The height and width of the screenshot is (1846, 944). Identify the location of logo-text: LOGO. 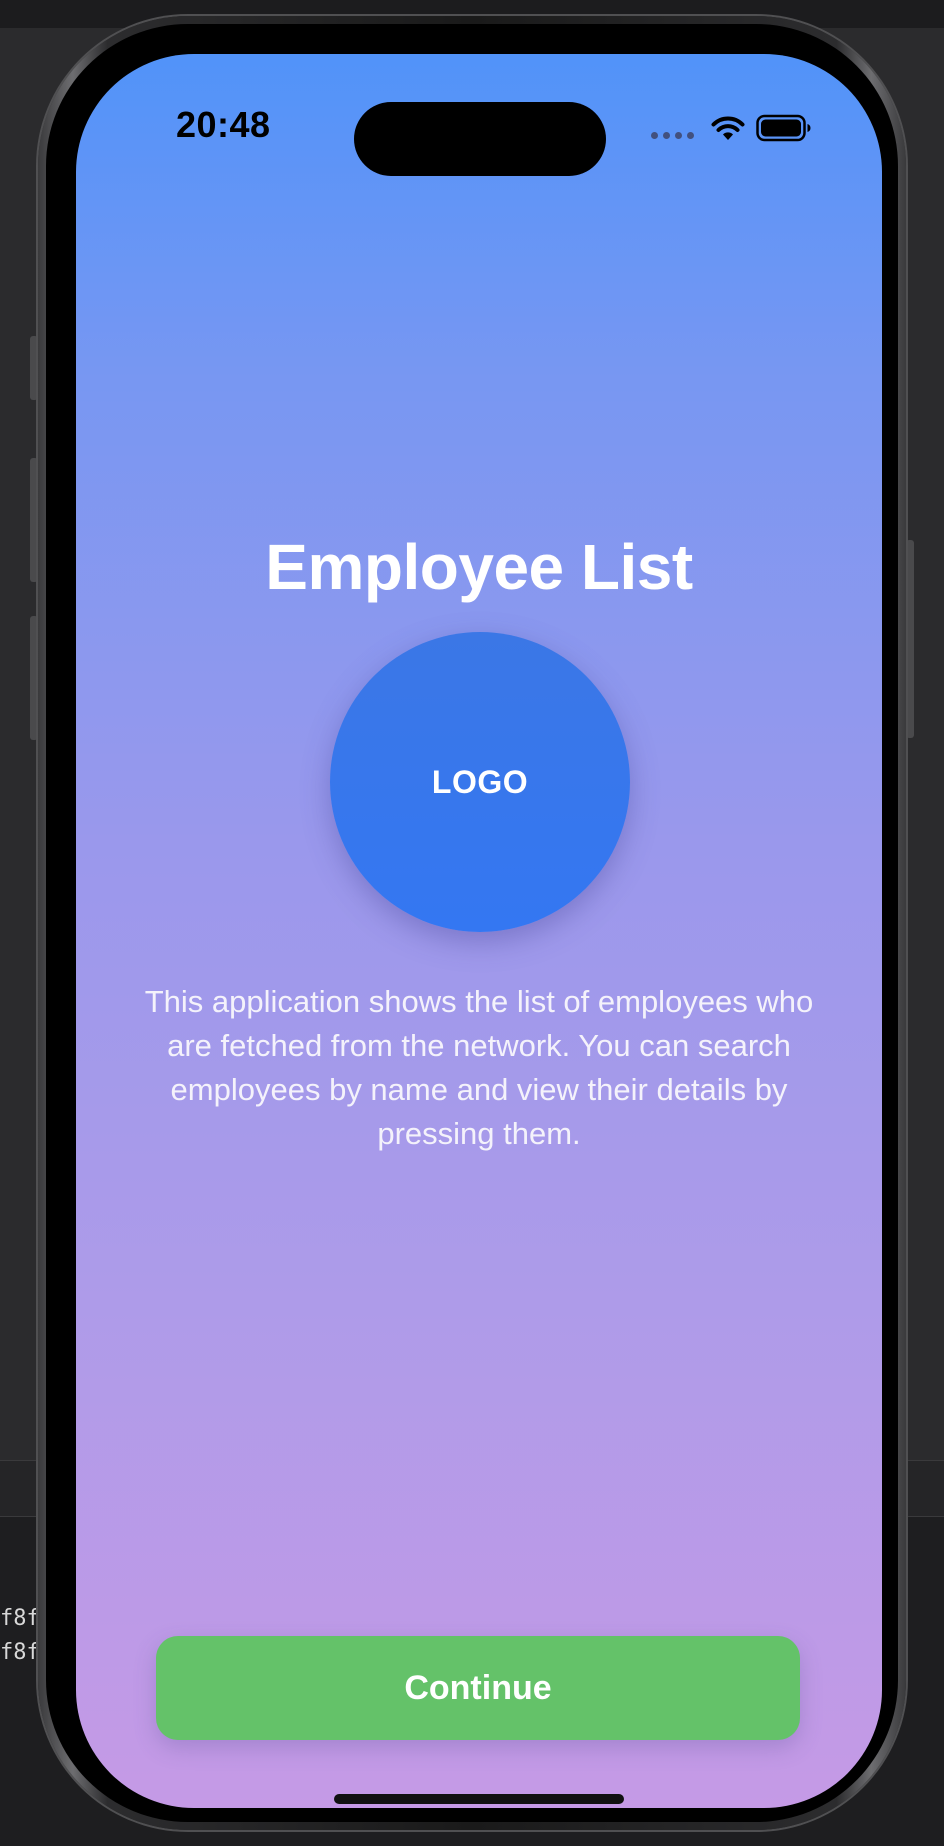
(480, 781).